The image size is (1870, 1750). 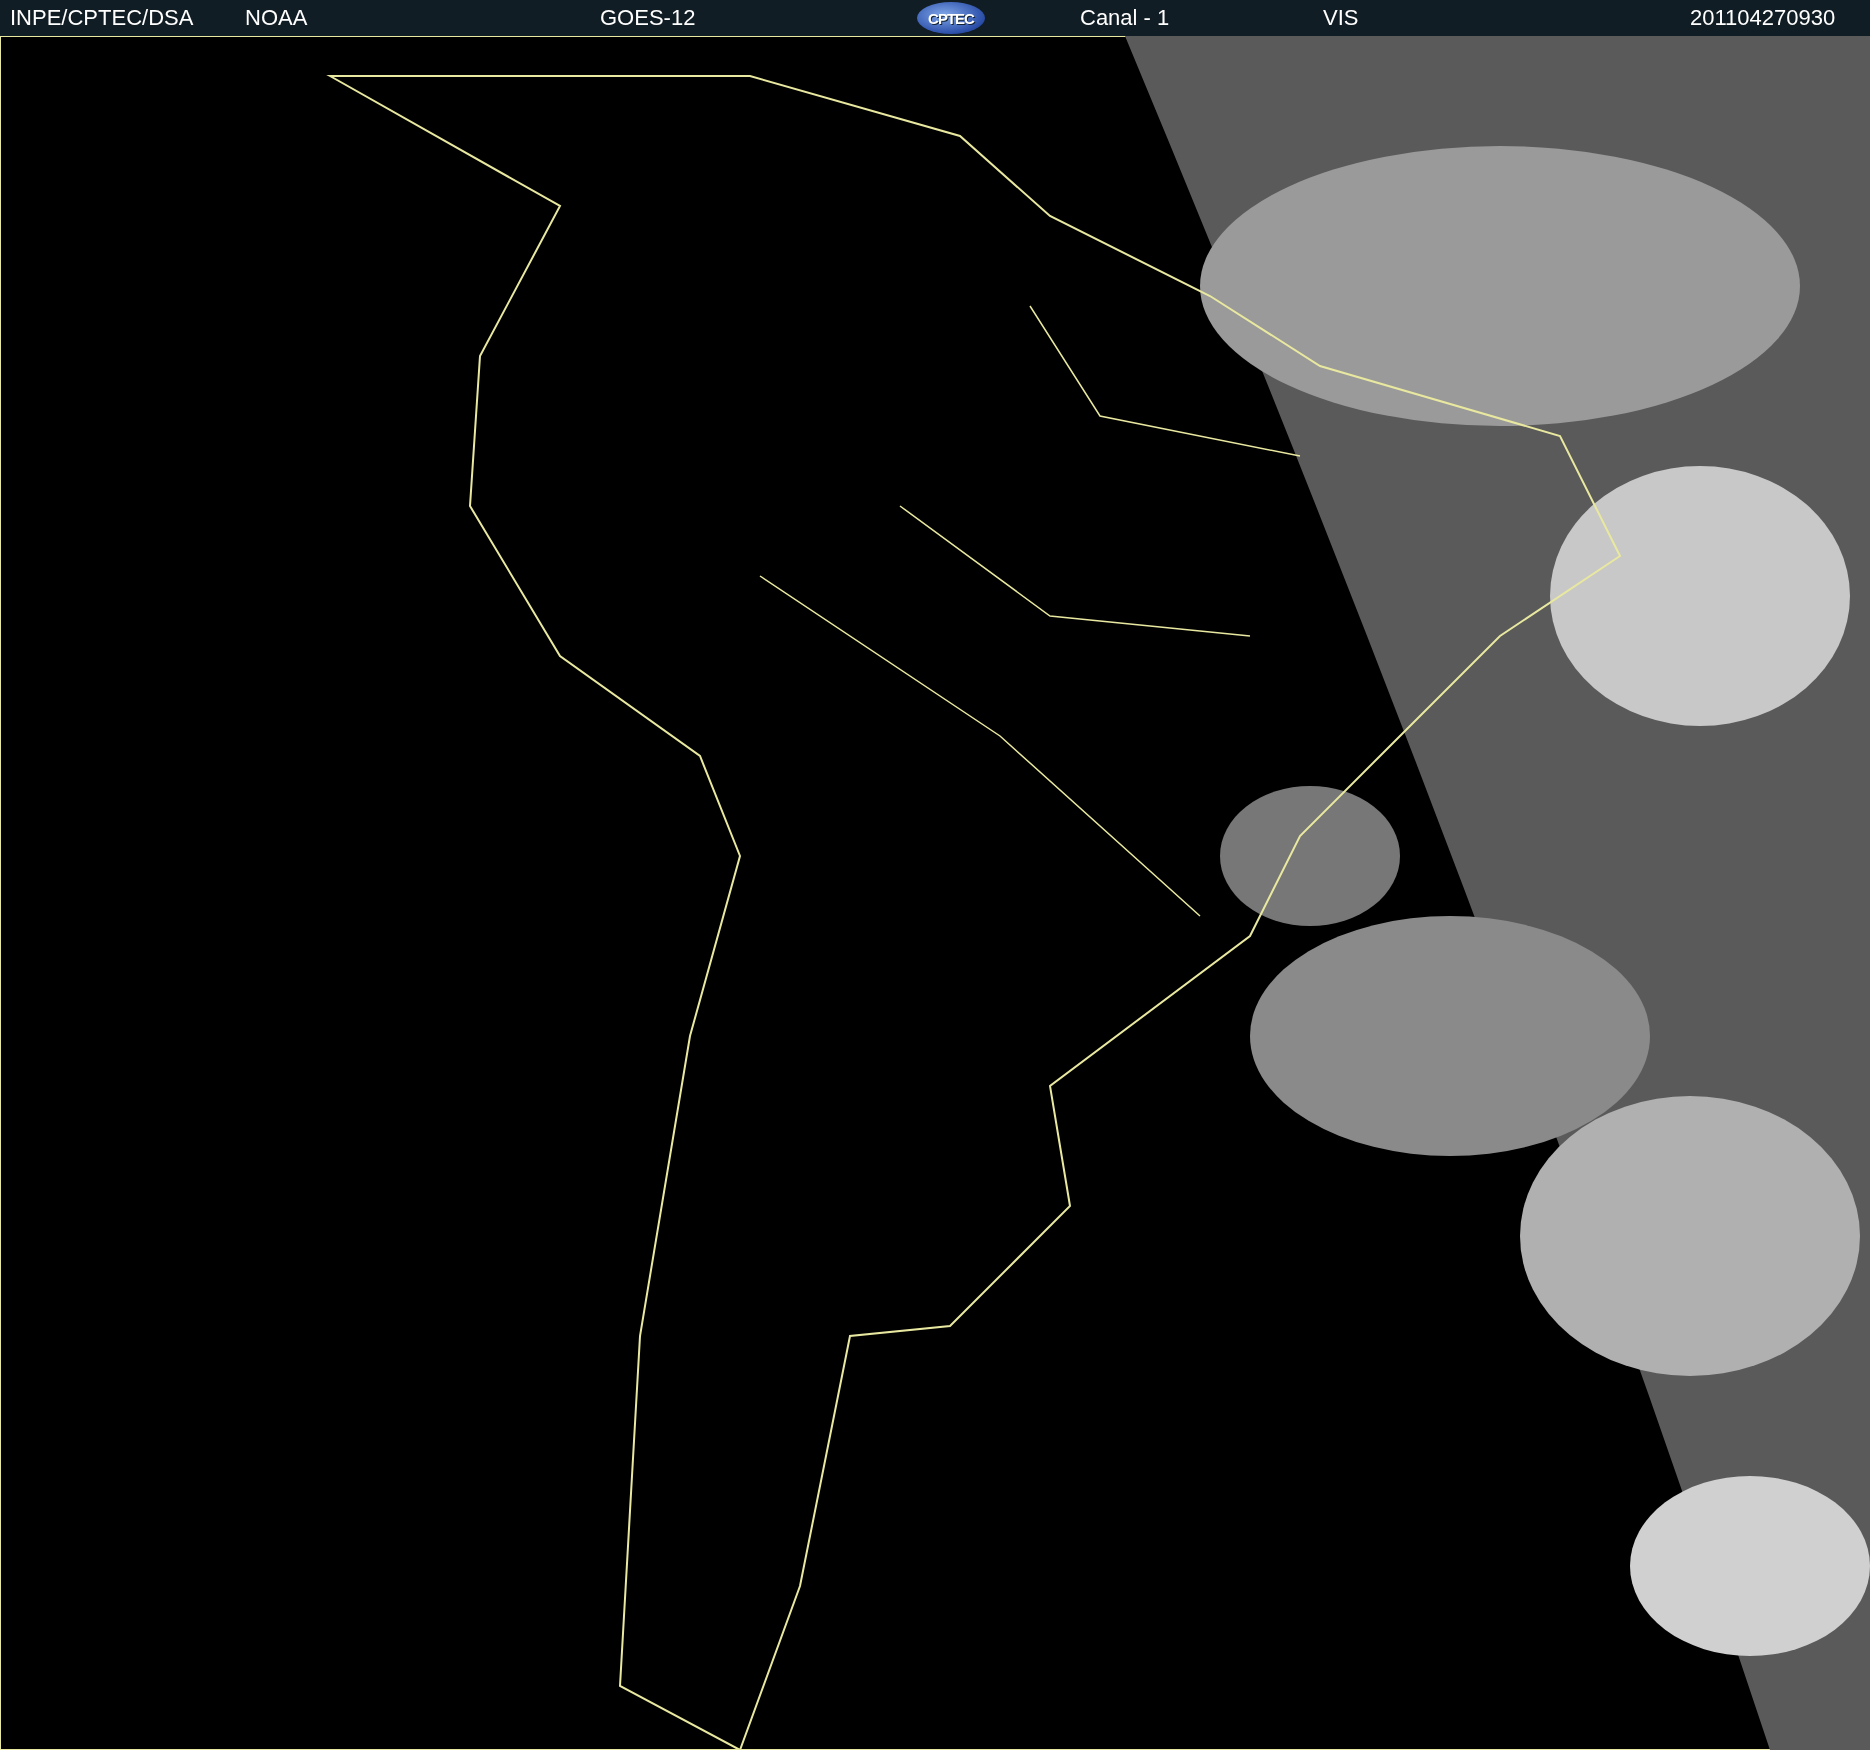 I want to click on header-label: GOES-12, so click(x=648, y=18).